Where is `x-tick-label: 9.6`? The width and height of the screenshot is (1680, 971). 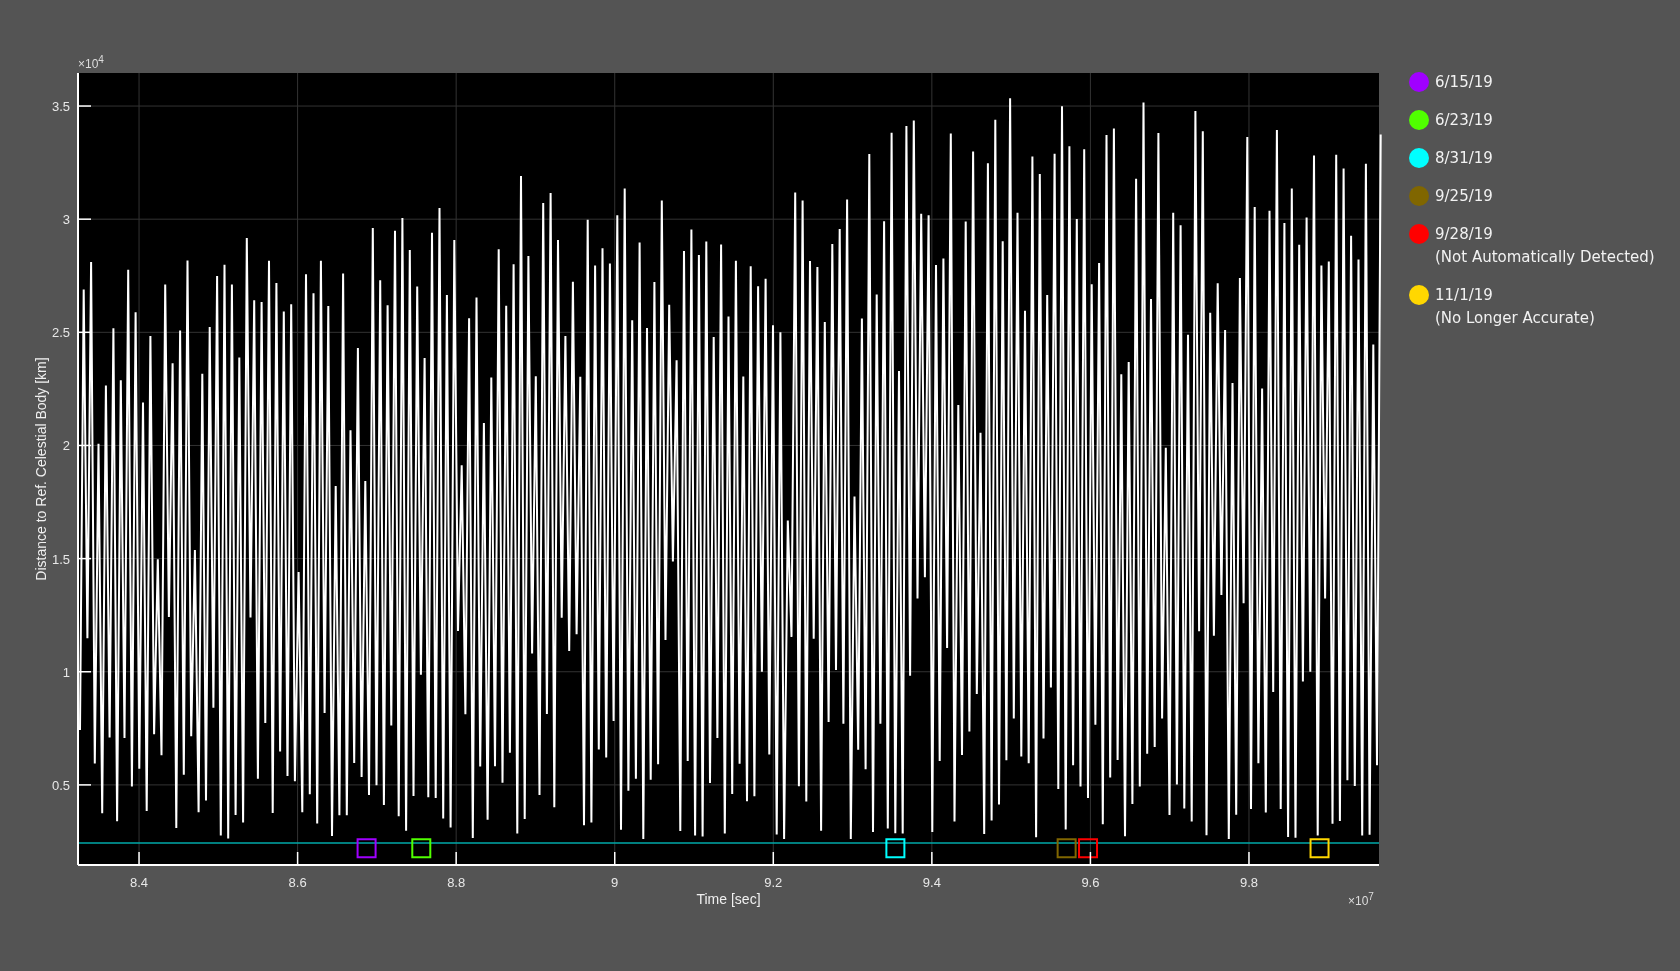 x-tick-label: 9.6 is located at coordinates (1090, 882).